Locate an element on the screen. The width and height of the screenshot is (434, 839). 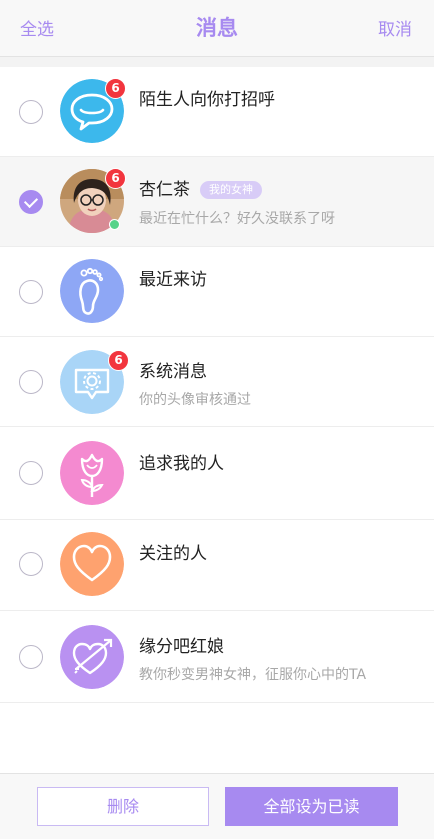
user-name: 杏仁茶 is located at coordinates (164, 190).